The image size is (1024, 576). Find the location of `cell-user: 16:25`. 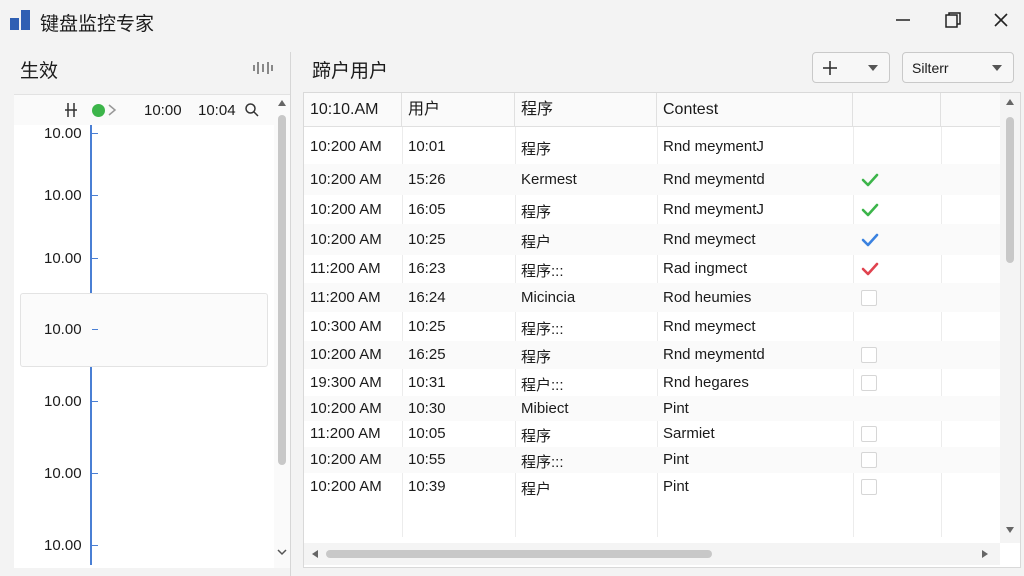

cell-user: 16:25 is located at coordinates (427, 354).